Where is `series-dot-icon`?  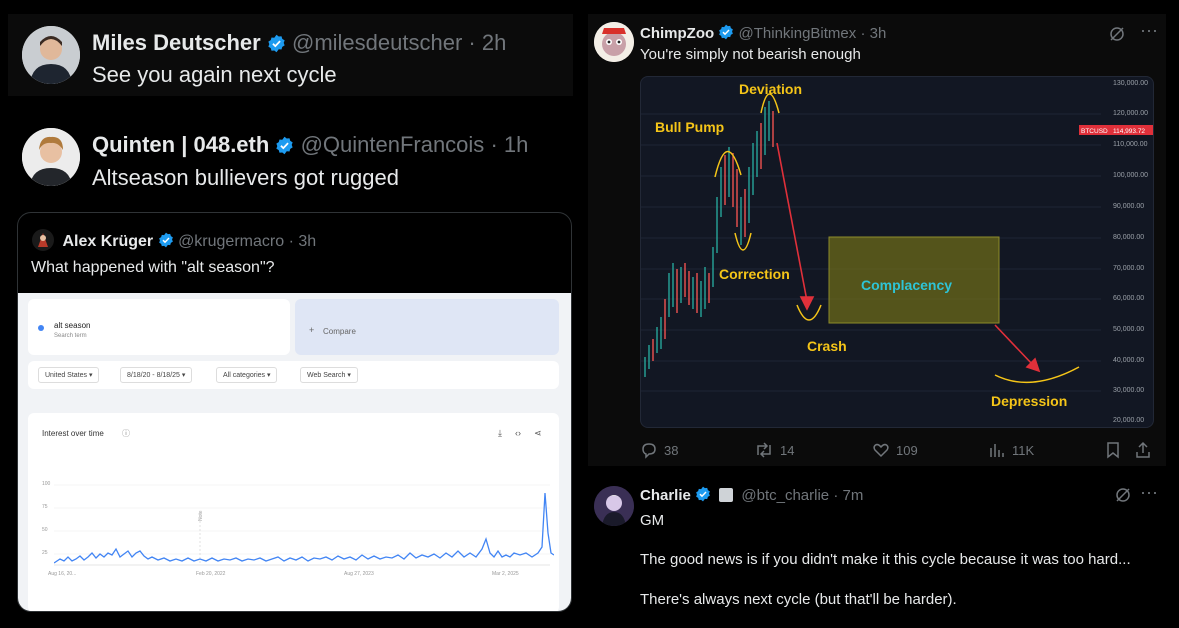
series-dot-icon is located at coordinates (41, 328).